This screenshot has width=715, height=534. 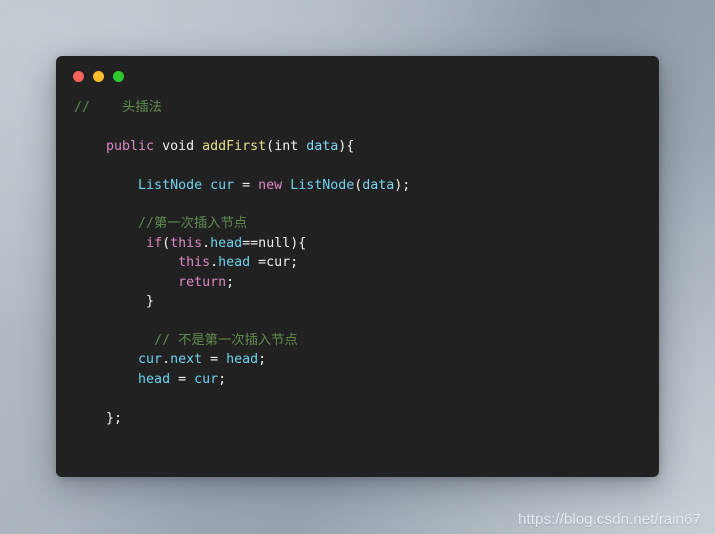 What do you see at coordinates (98, 76) in the screenshot?
I see `minimize-window-button` at bounding box center [98, 76].